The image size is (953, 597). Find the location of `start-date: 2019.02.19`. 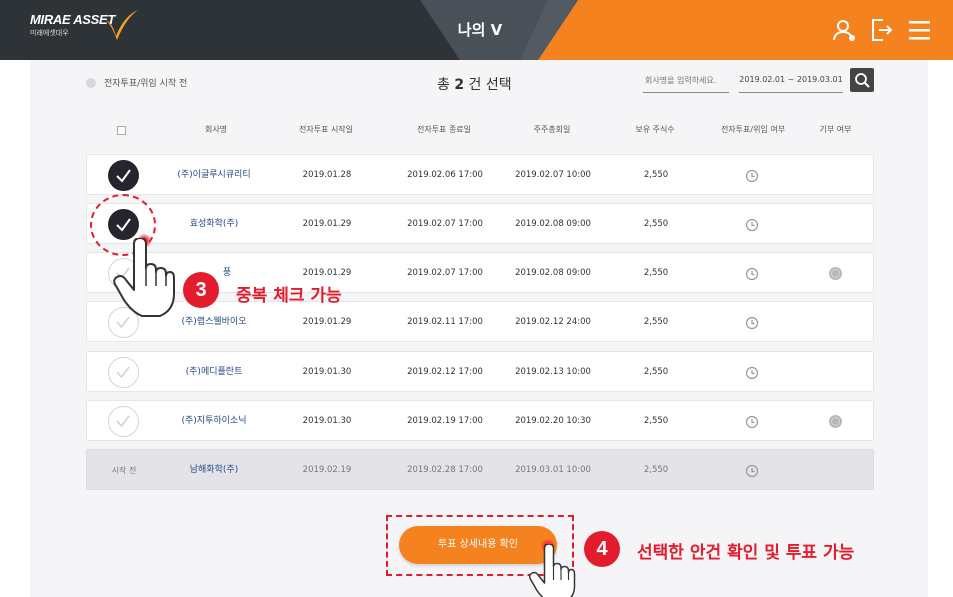

start-date: 2019.02.19 is located at coordinates (327, 470).